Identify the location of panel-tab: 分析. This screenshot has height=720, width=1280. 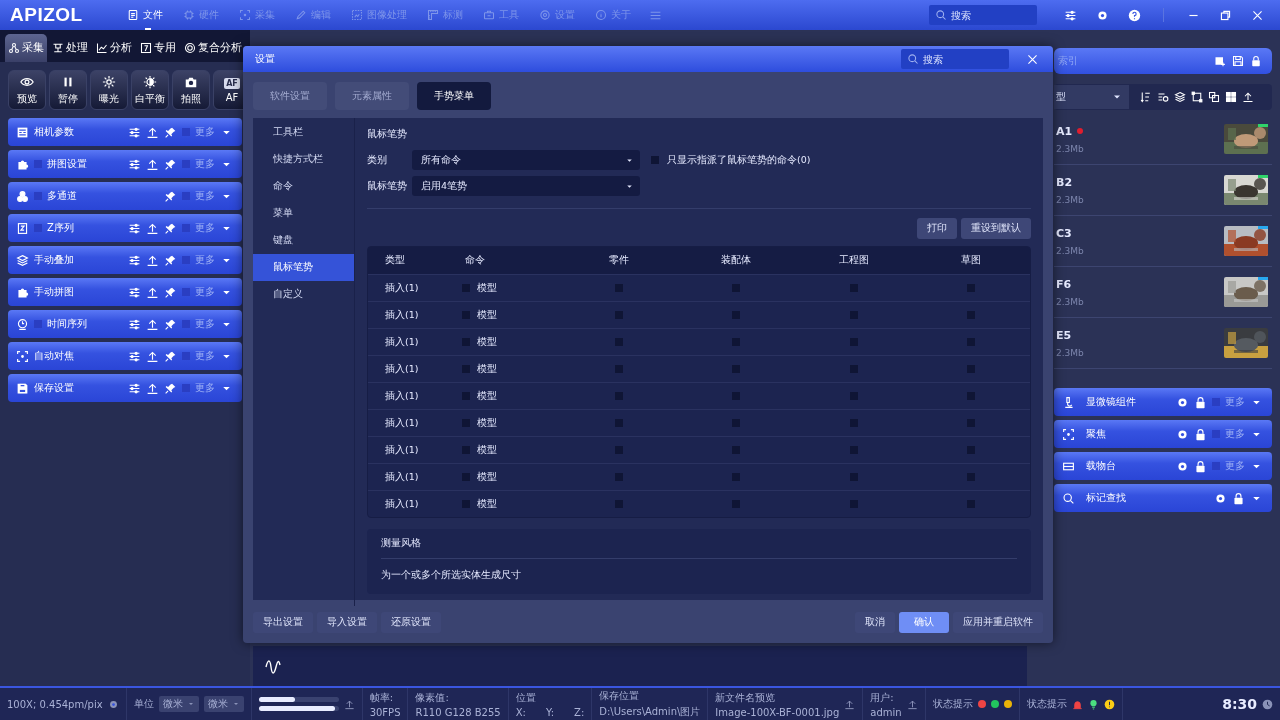
(114, 48).